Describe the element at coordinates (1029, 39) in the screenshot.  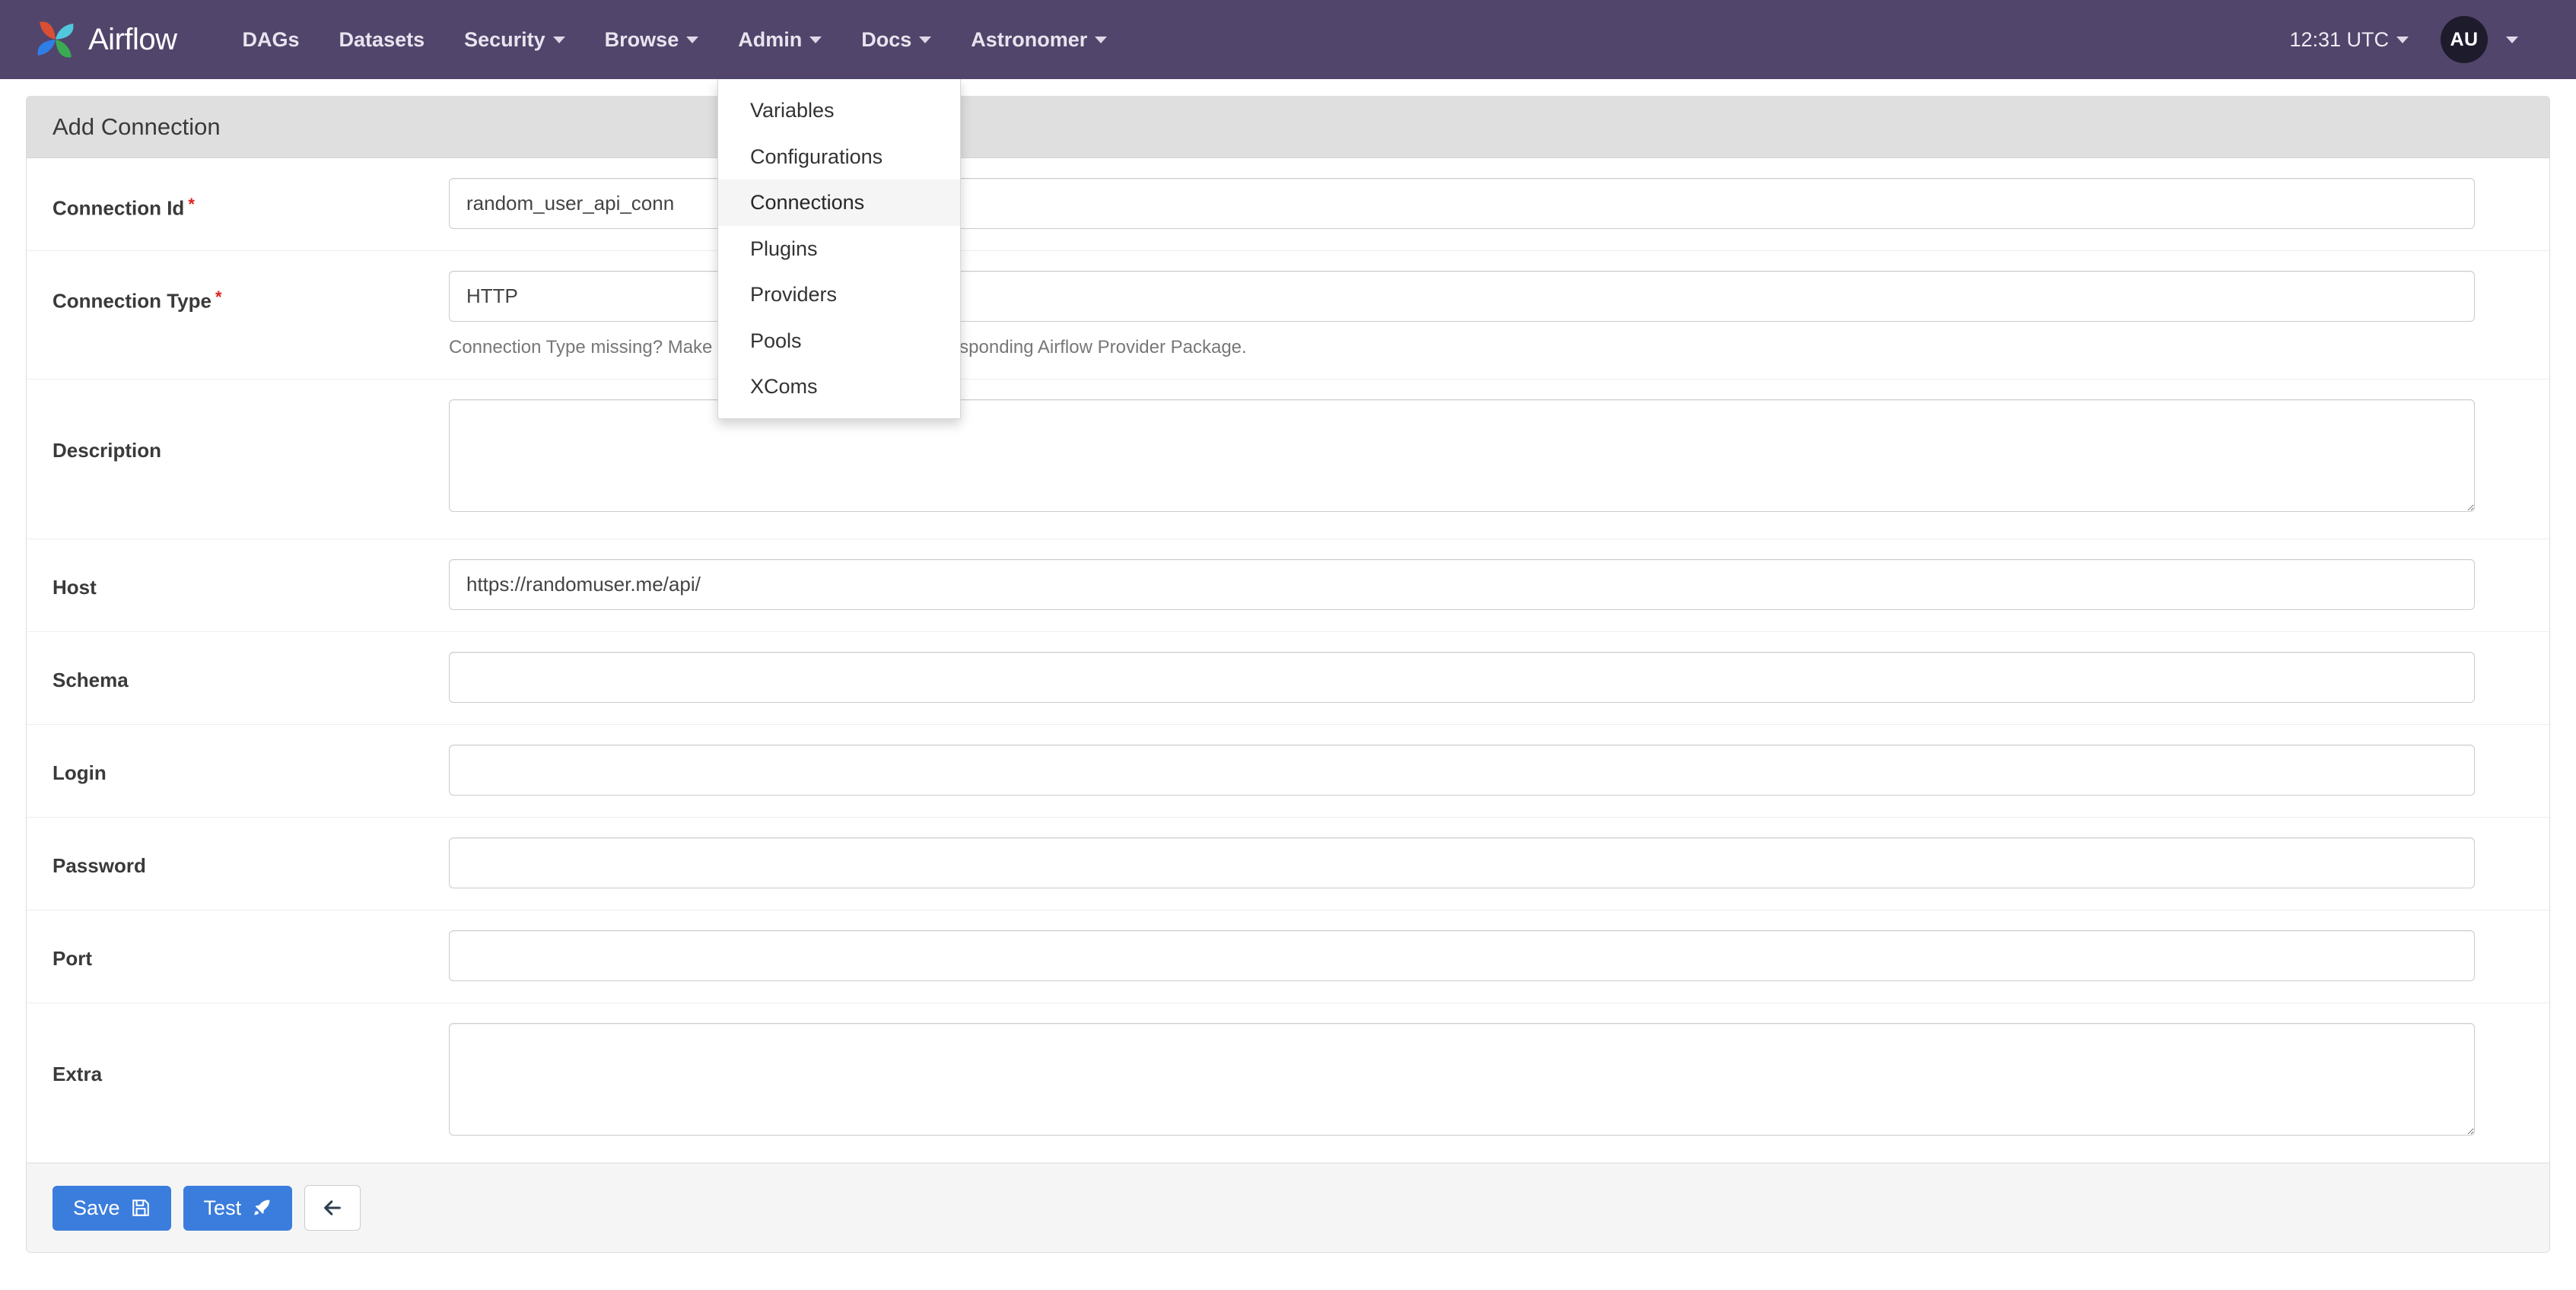
I see `nav-item-label: Astronomer` at that location.